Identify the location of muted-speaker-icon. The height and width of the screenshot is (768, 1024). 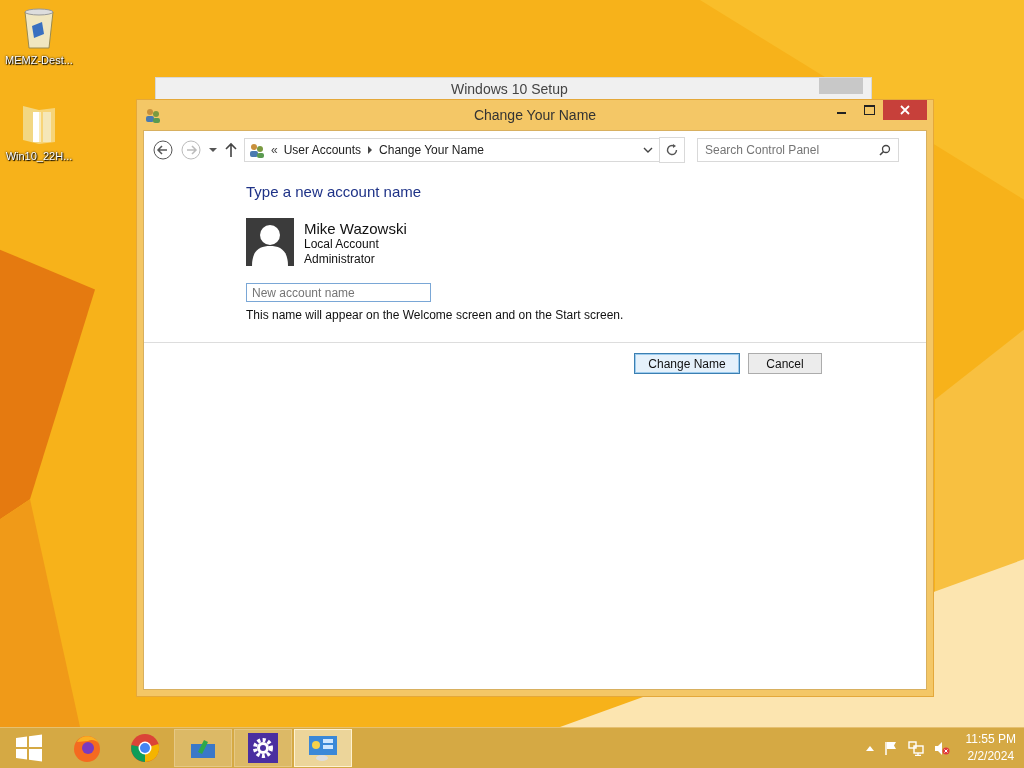
(941, 748).